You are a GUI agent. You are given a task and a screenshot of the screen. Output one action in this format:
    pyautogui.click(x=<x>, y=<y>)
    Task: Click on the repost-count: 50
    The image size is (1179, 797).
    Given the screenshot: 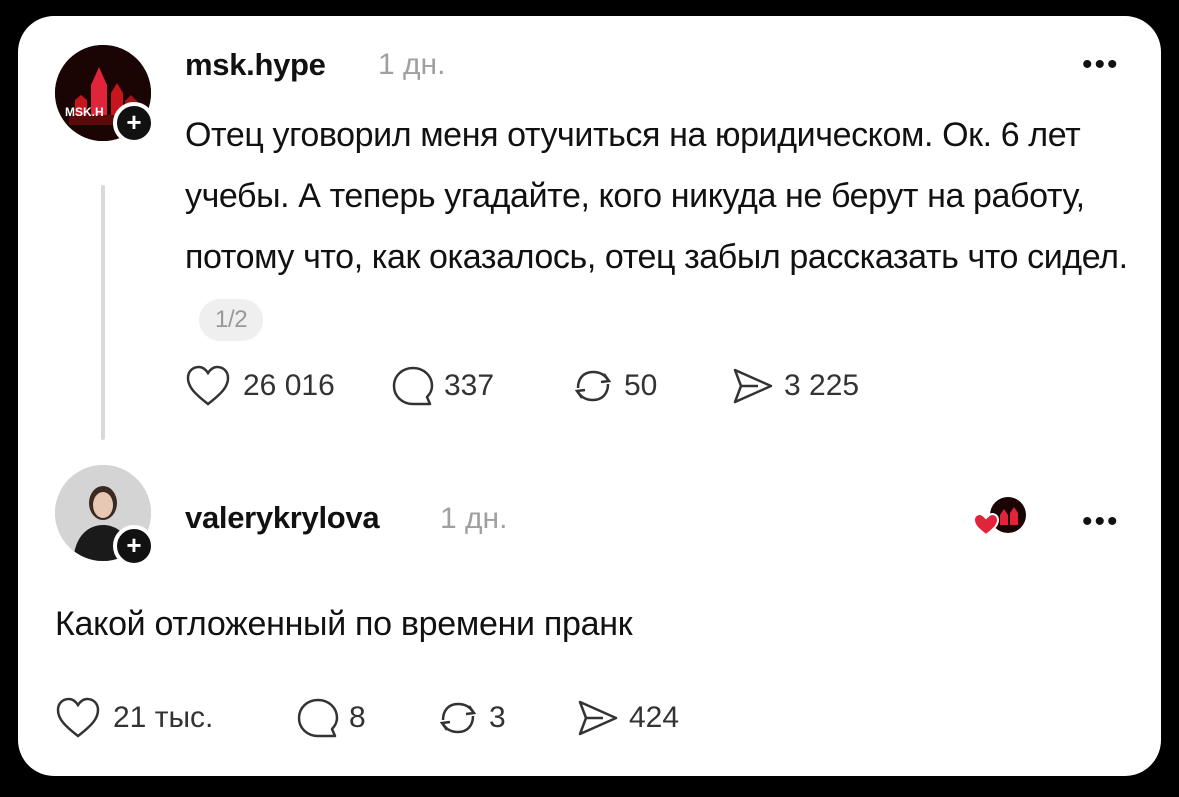 What is the action you would take?
    pyautogui.click(x=641, y=385)
    